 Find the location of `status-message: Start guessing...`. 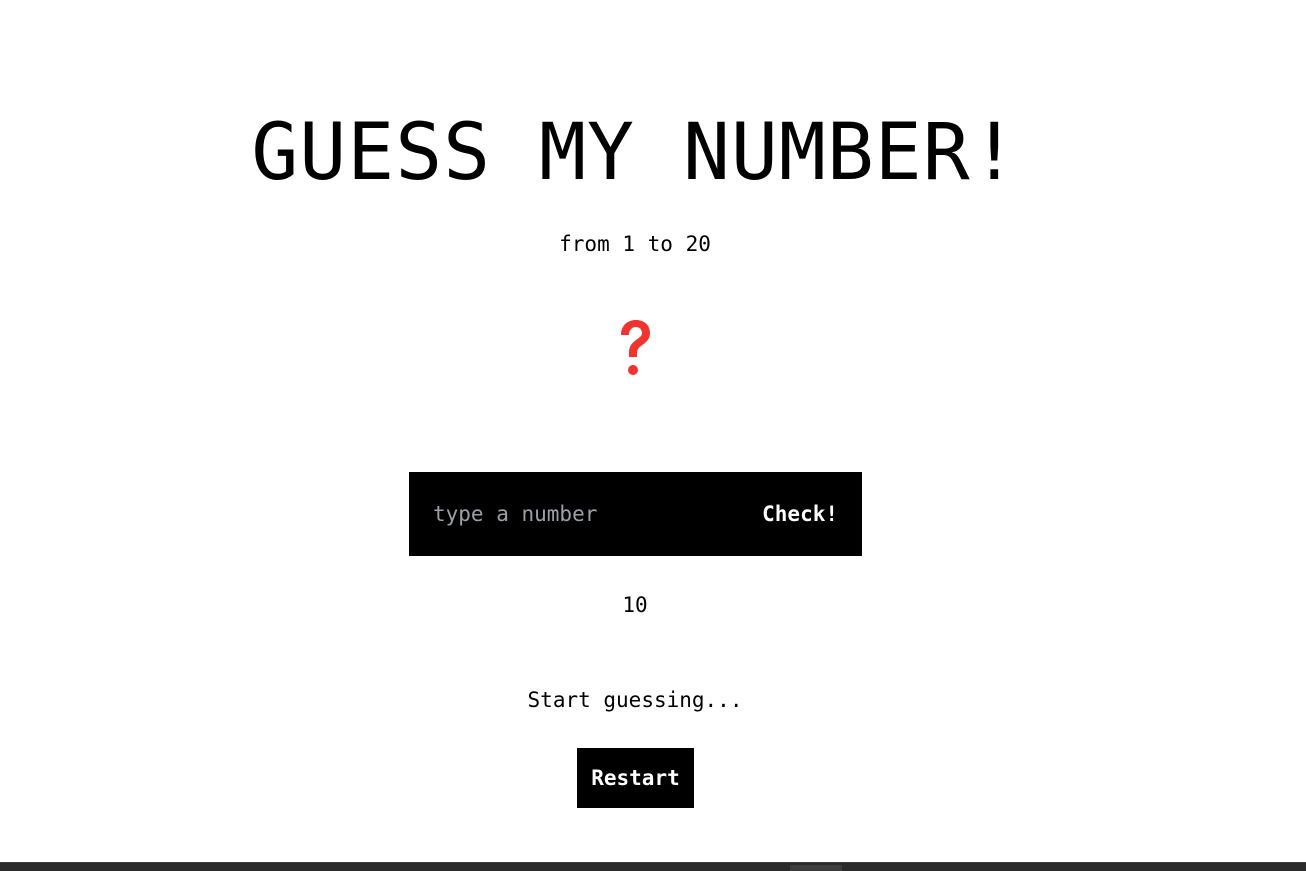

status-message: Start guessing... is located at coordinates (635, 700).